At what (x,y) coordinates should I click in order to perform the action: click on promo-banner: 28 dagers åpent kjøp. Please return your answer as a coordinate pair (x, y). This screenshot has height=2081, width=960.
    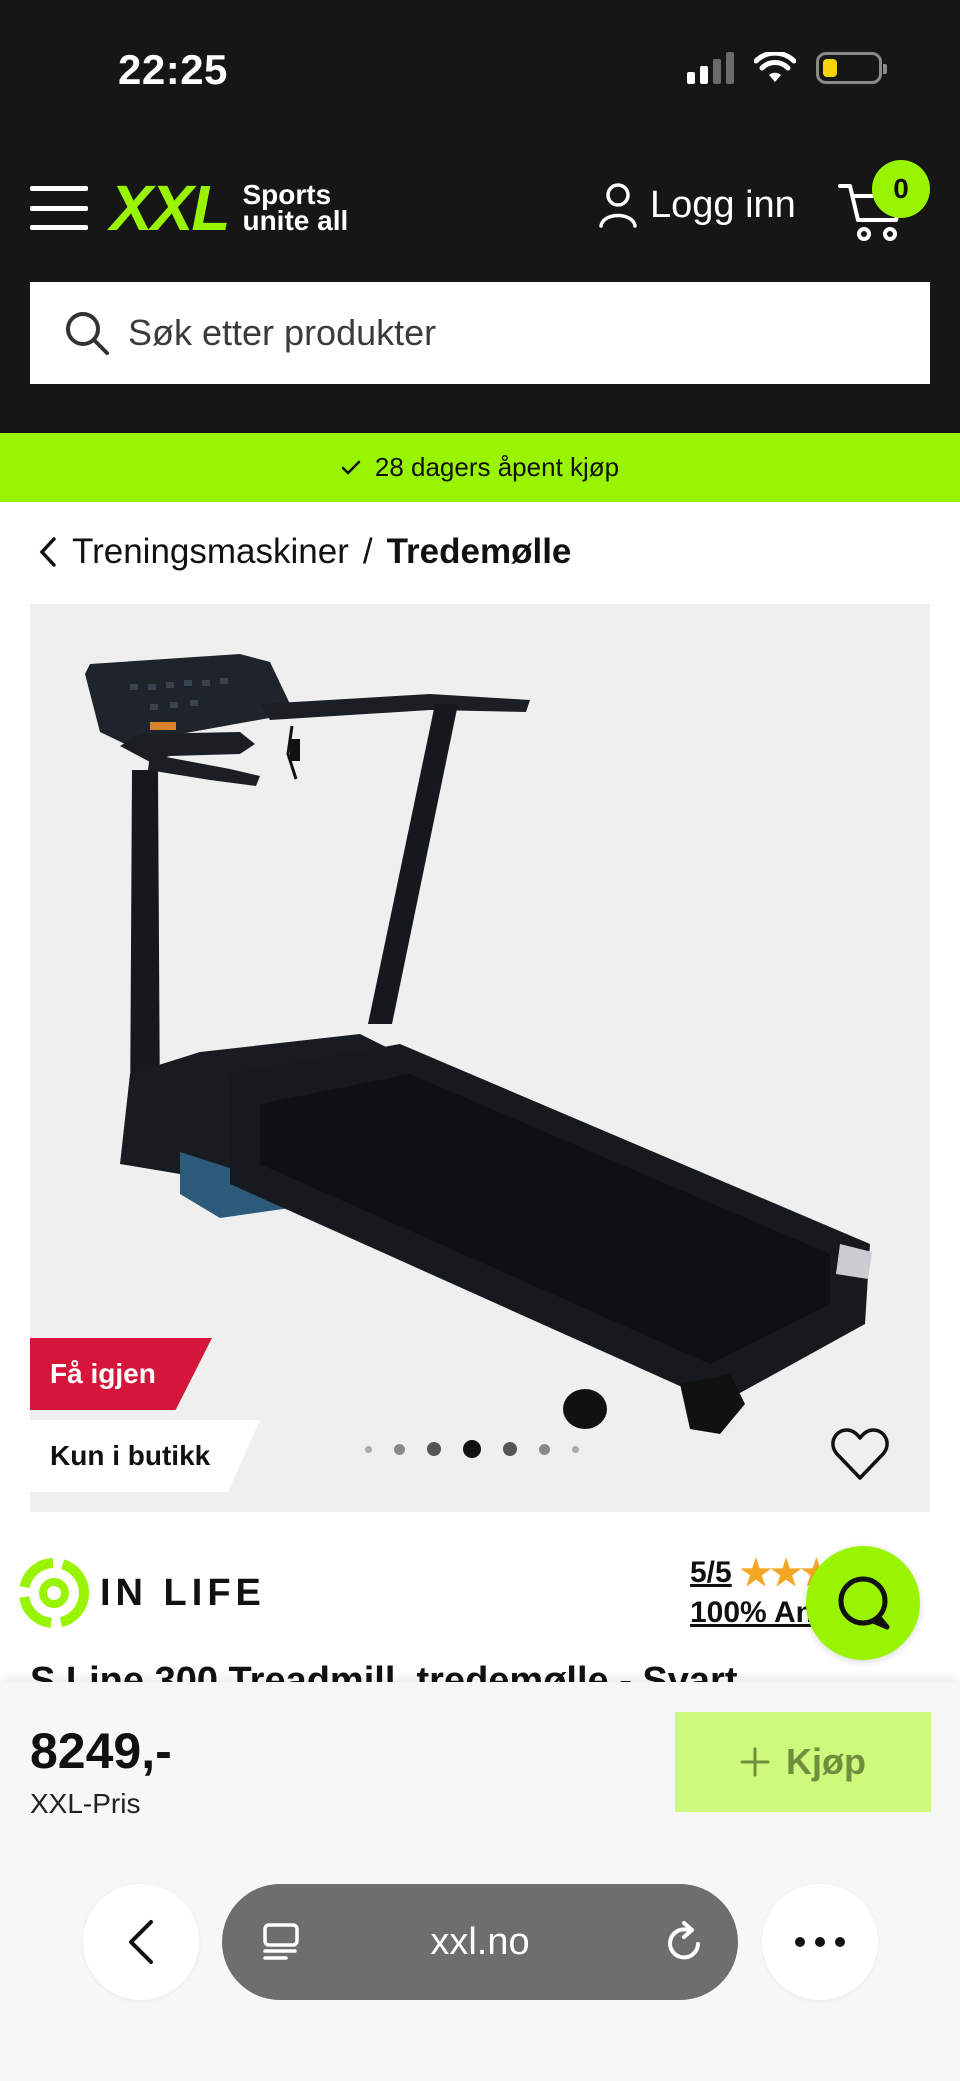
    Looking at the image, I should click on (480, 467).